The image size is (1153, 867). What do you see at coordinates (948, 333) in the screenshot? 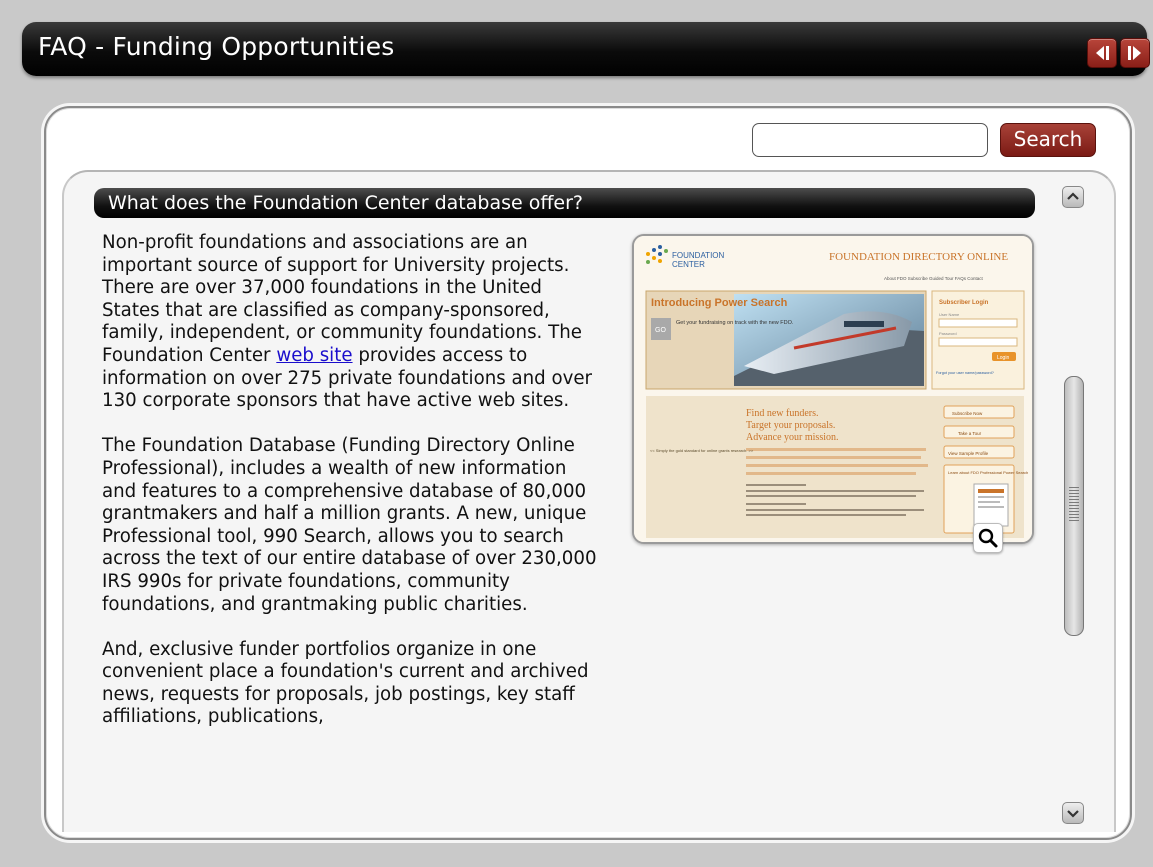
I see `screenshot-login-pass: Password` at bounding box center [948, 333].